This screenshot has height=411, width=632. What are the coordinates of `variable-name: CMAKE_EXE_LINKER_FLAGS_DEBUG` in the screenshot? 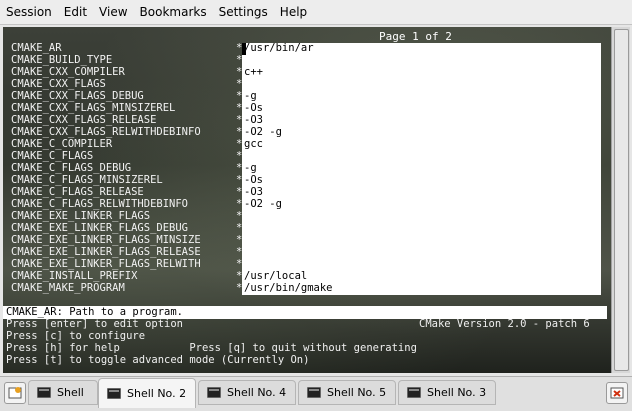 It's located at (100, 228).